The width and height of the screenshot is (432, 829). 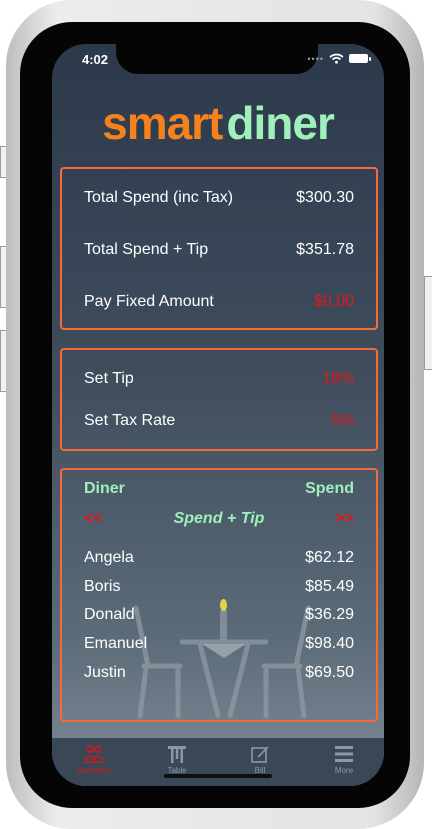 I want to click on tab-more: More, so click(x=344, y=759).